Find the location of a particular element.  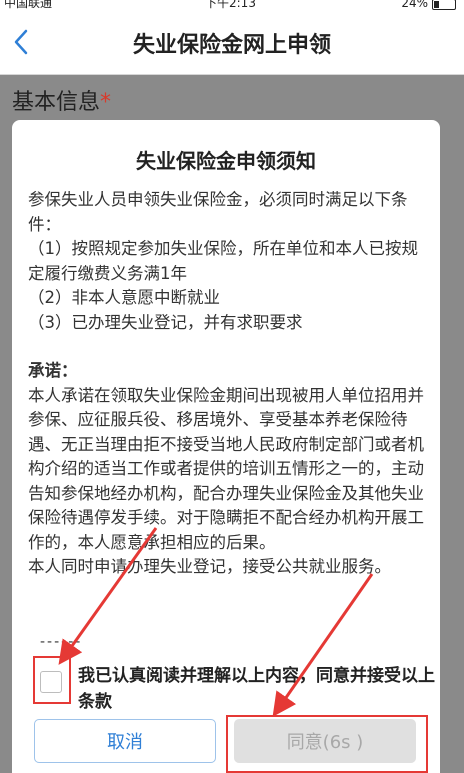

annotation-arrow-agree is located at coordinates (323, 645).